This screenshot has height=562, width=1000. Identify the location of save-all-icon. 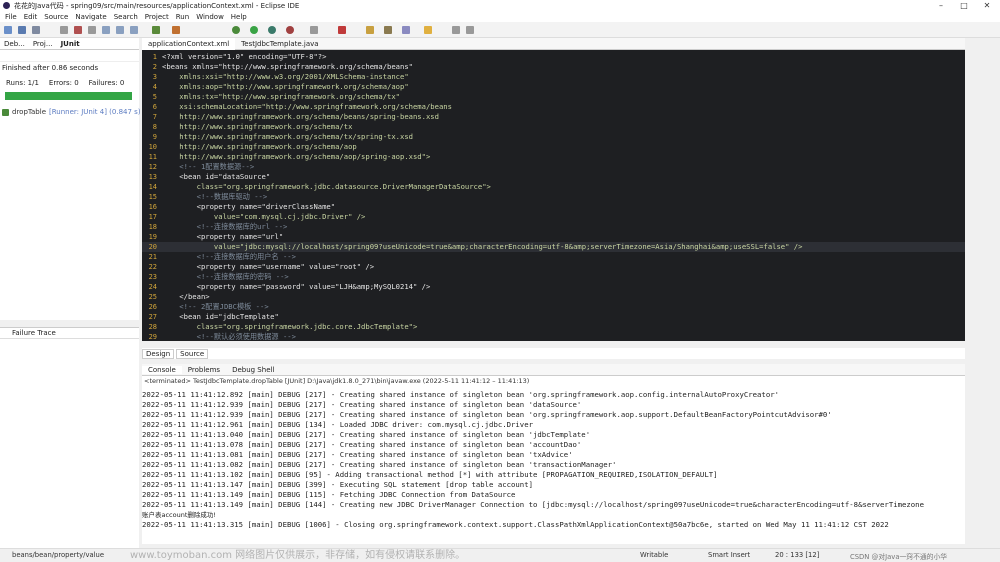
(36, 30).